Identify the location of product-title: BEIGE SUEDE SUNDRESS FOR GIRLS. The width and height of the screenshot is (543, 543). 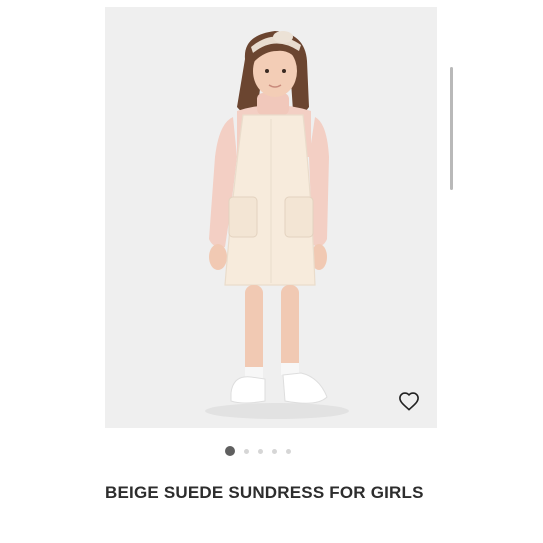
(264, 492).